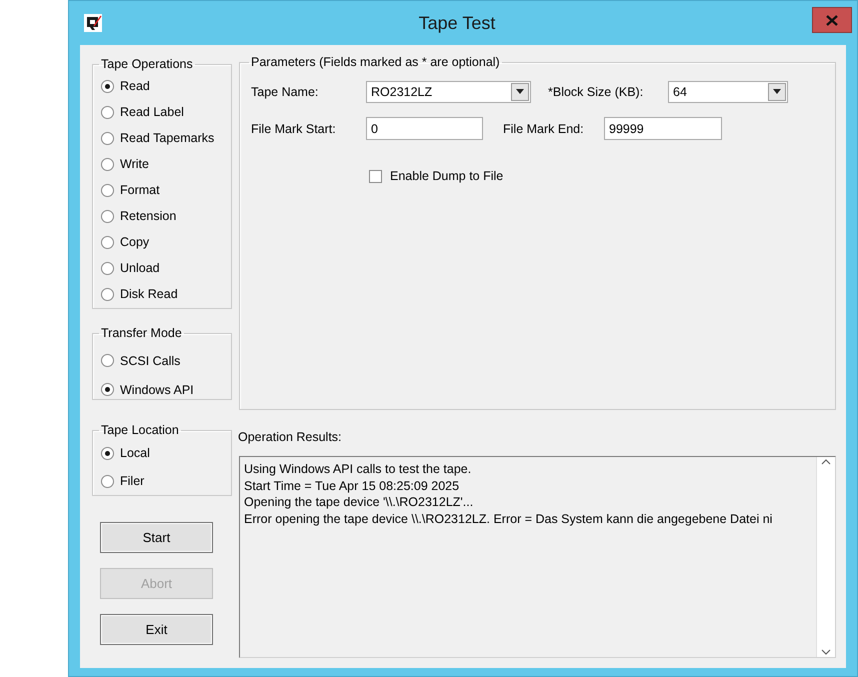  What do you see at coordinates (147, 64) in the screenshot?
I see `group-title: Tape Operations` at bounding box center [147, 64].